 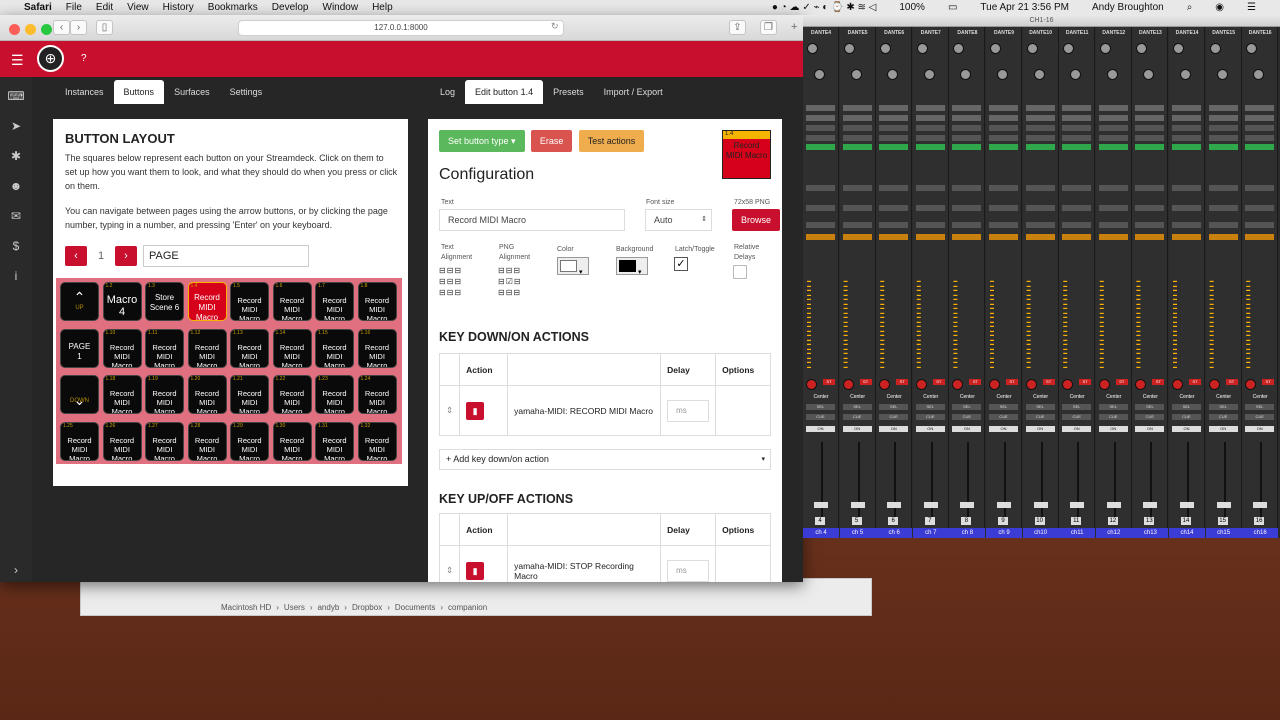 I want to click on stream-deck-button: 1.16 Record MIDI Macro, so click(x=377, y=348).